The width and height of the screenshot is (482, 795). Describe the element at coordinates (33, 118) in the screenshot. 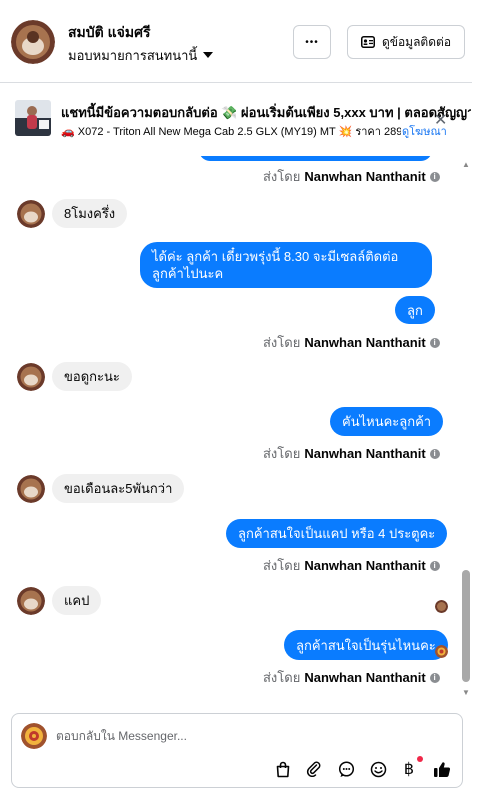

I see `ad-thumbnail` at that location.